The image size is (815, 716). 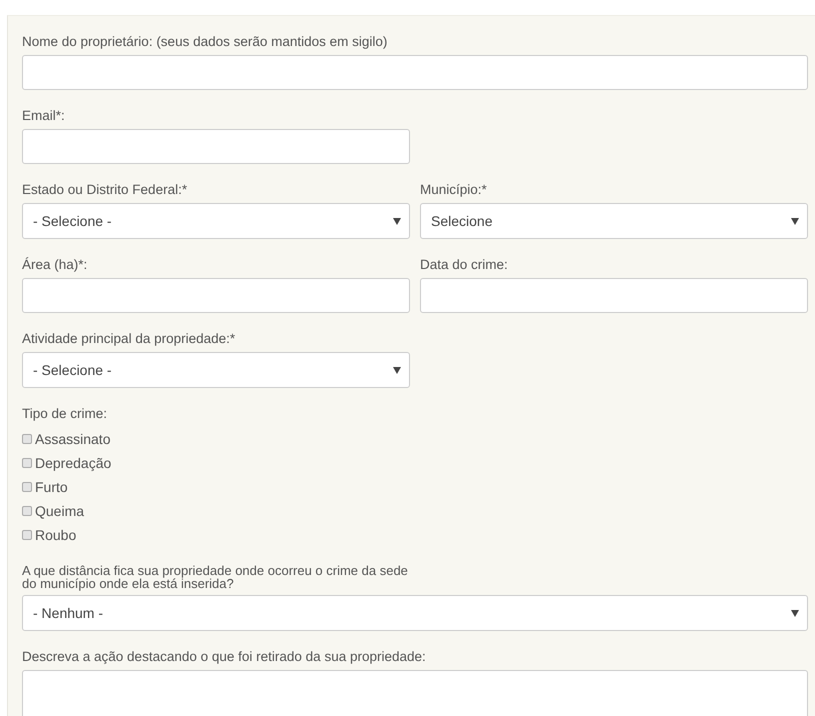 What do you see at coordinates (55, 264) in the screenshot?
I see `field-label: Área (ha)*:` at bounding box center [55, 264].